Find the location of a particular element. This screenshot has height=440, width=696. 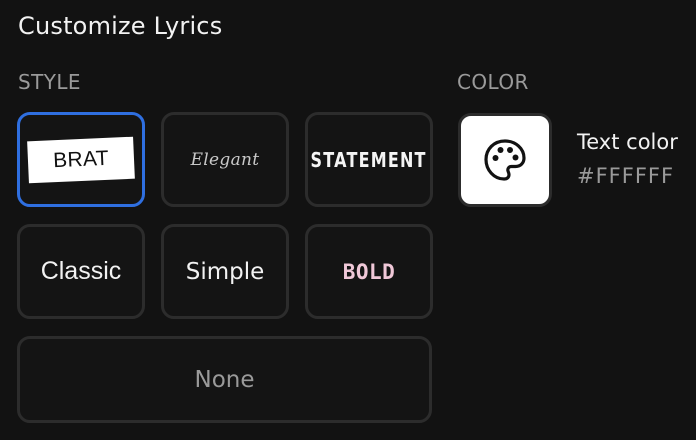

style-option-label: Classic is located at coordinates (81, 271).